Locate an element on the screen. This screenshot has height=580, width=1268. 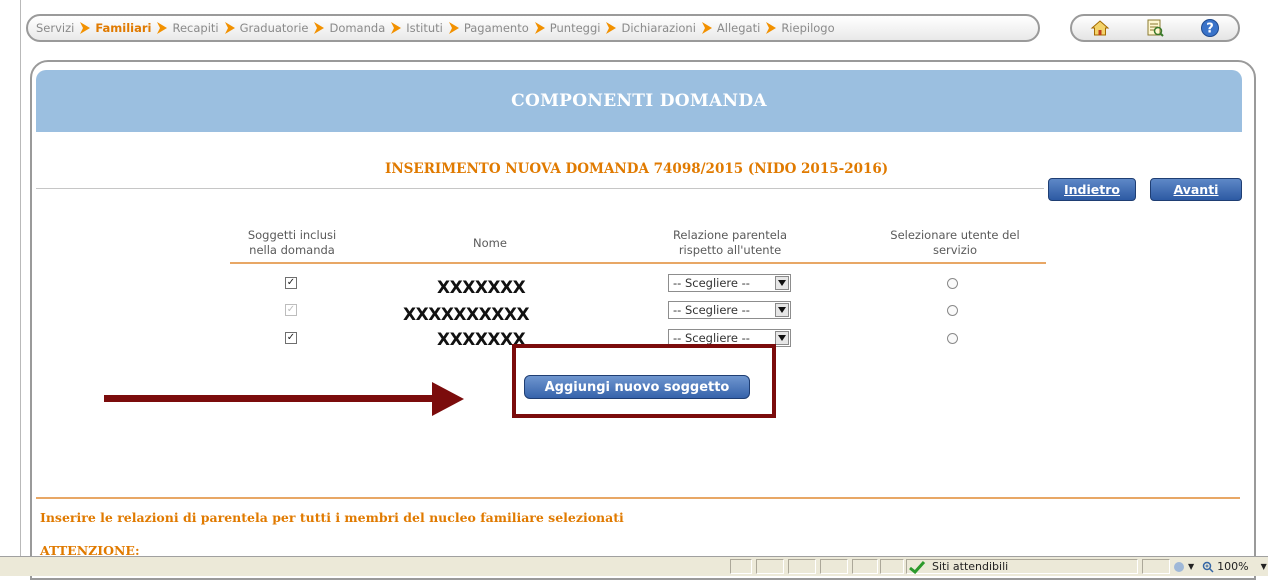
checkmark-icon is located at coordinates (917, 567).